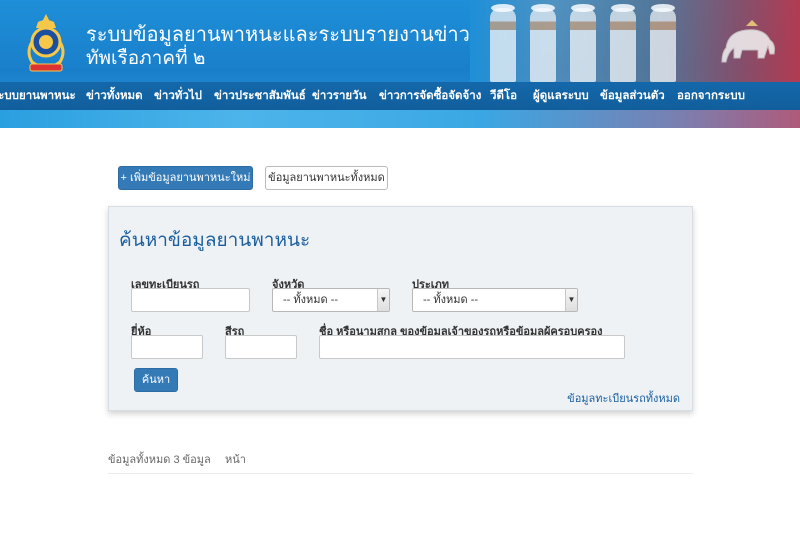 The width and height of the screenshot is (800, 560). I want to click on province-select-value: -- ทั้งหมด --, so click(311, 300).